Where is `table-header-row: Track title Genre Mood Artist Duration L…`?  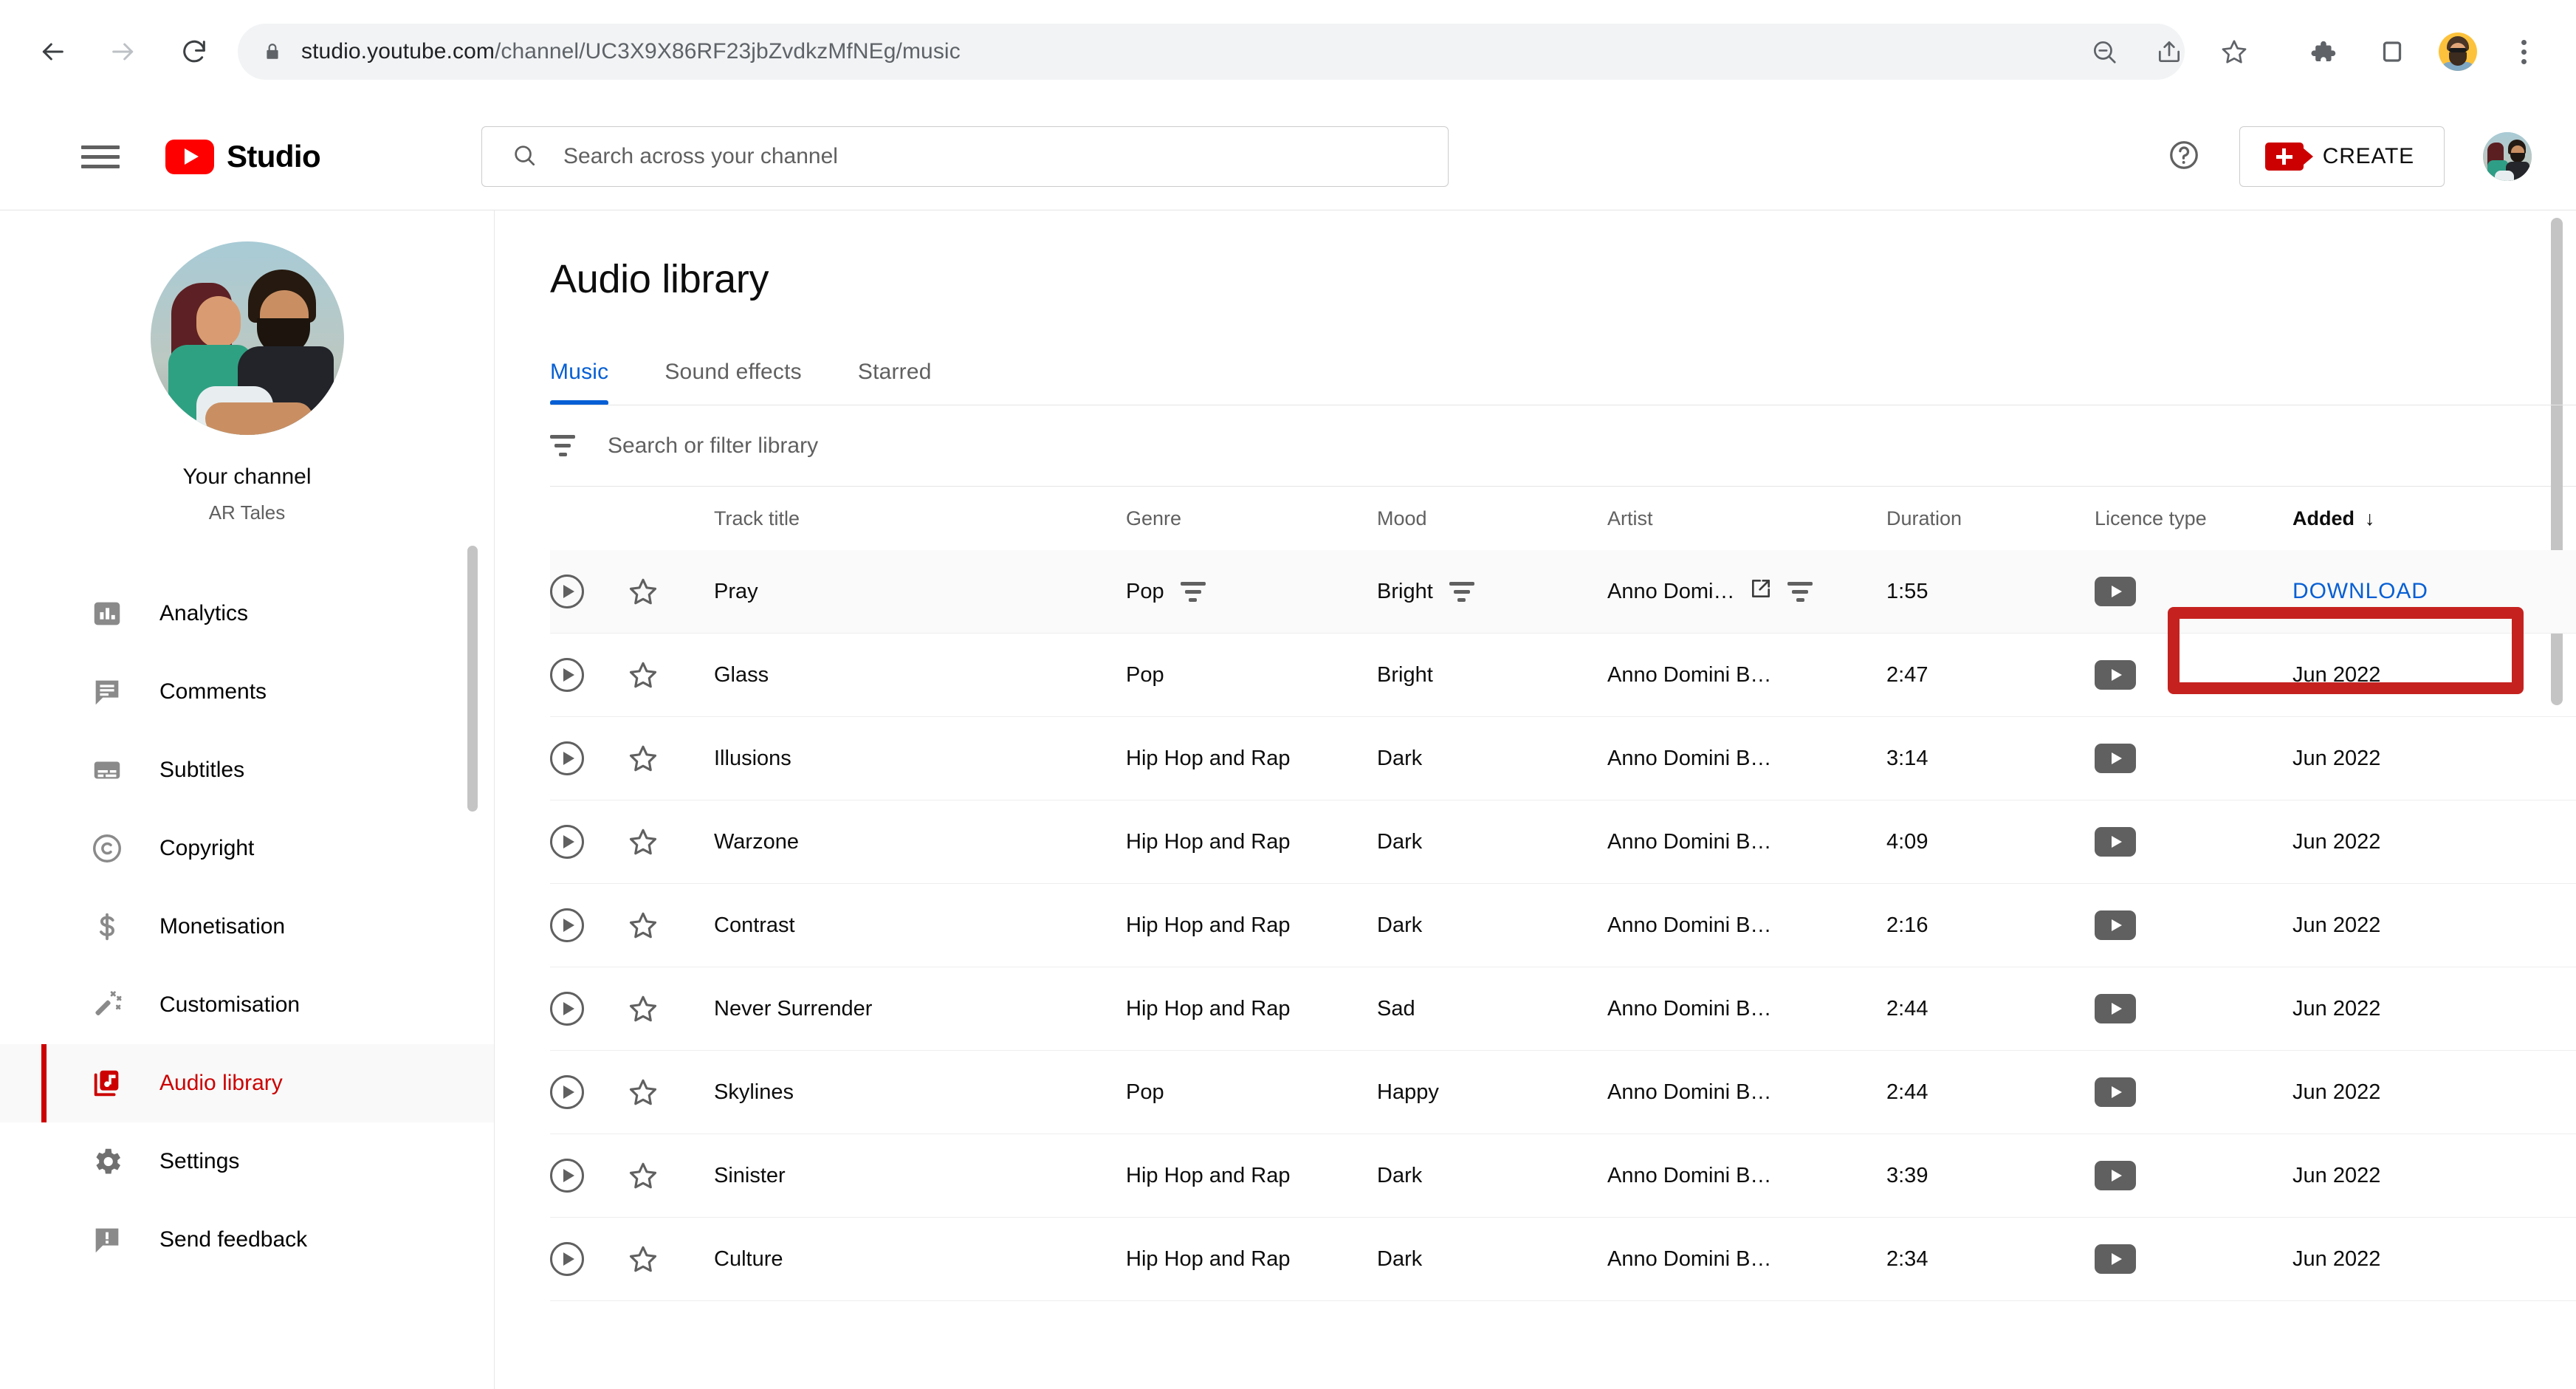
table-header-row: Track title Genre Mood Artist Duration L… is located at coordinates (1563, 519).